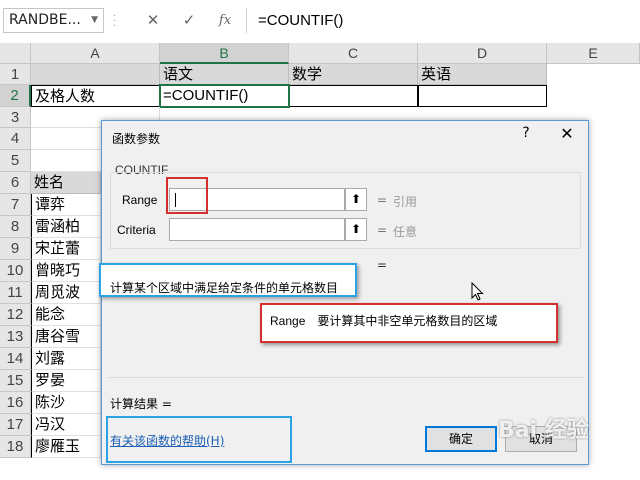 Image resolution: width=640 pixels, height=480 pixels. What do you see at coordinates (15, 337) in the screenshot?
I see `row-header-13: 13` at bounding box center [15, 337].